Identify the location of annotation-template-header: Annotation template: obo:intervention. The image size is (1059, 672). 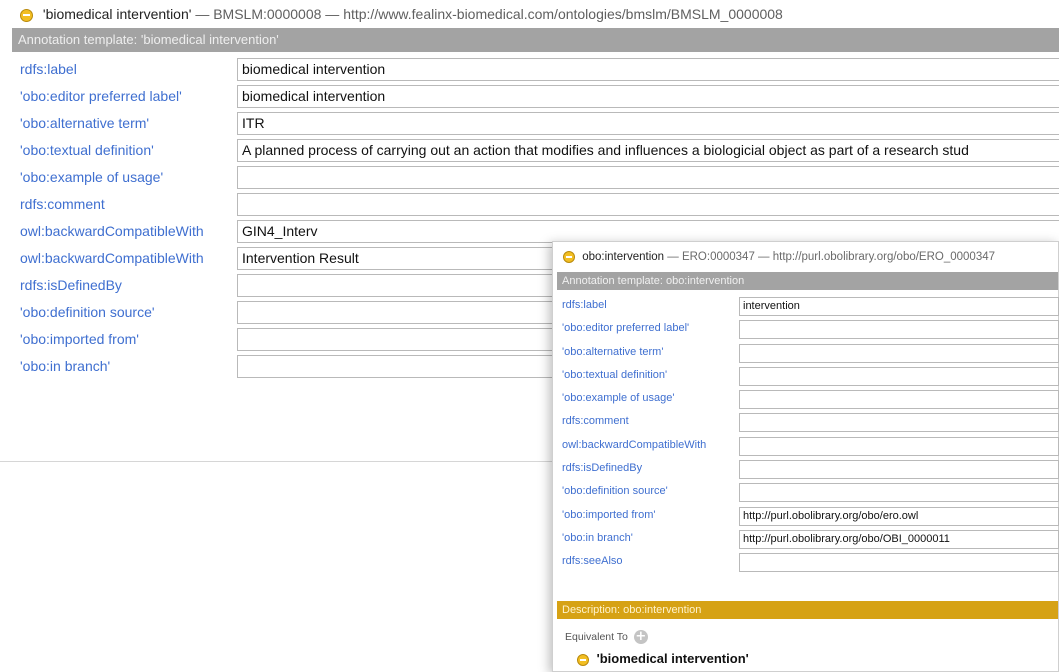
(807, 281).